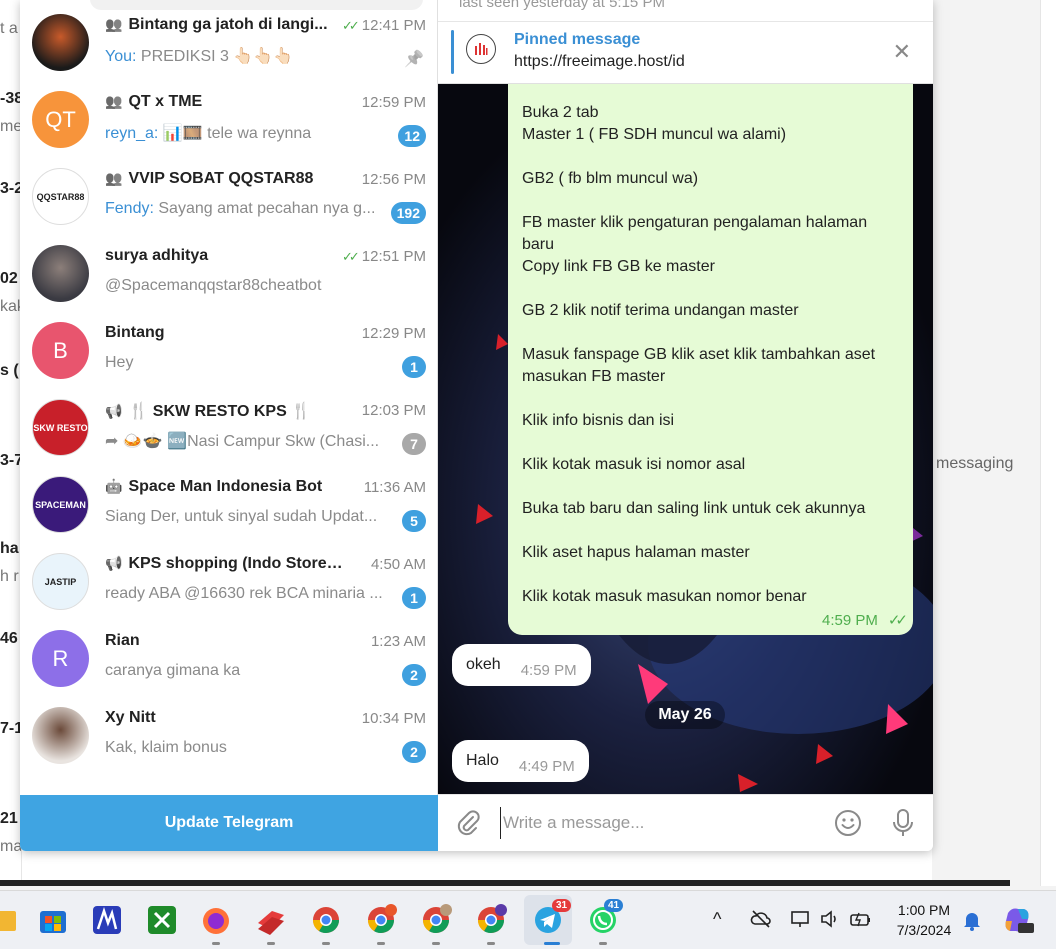  Describe the element at coordinates (562, 905) in the screenshot. I see `telegram-badge: 31` at that location.